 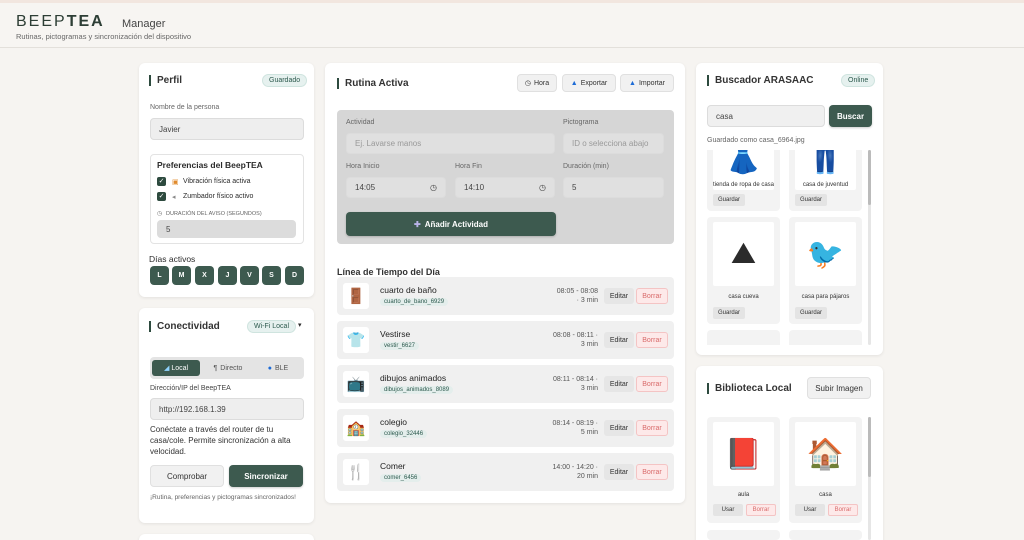 What do you see at coordinates (226, 537) in the screenshot?
I see `next-card-stub` at bounding box center [226, 537].